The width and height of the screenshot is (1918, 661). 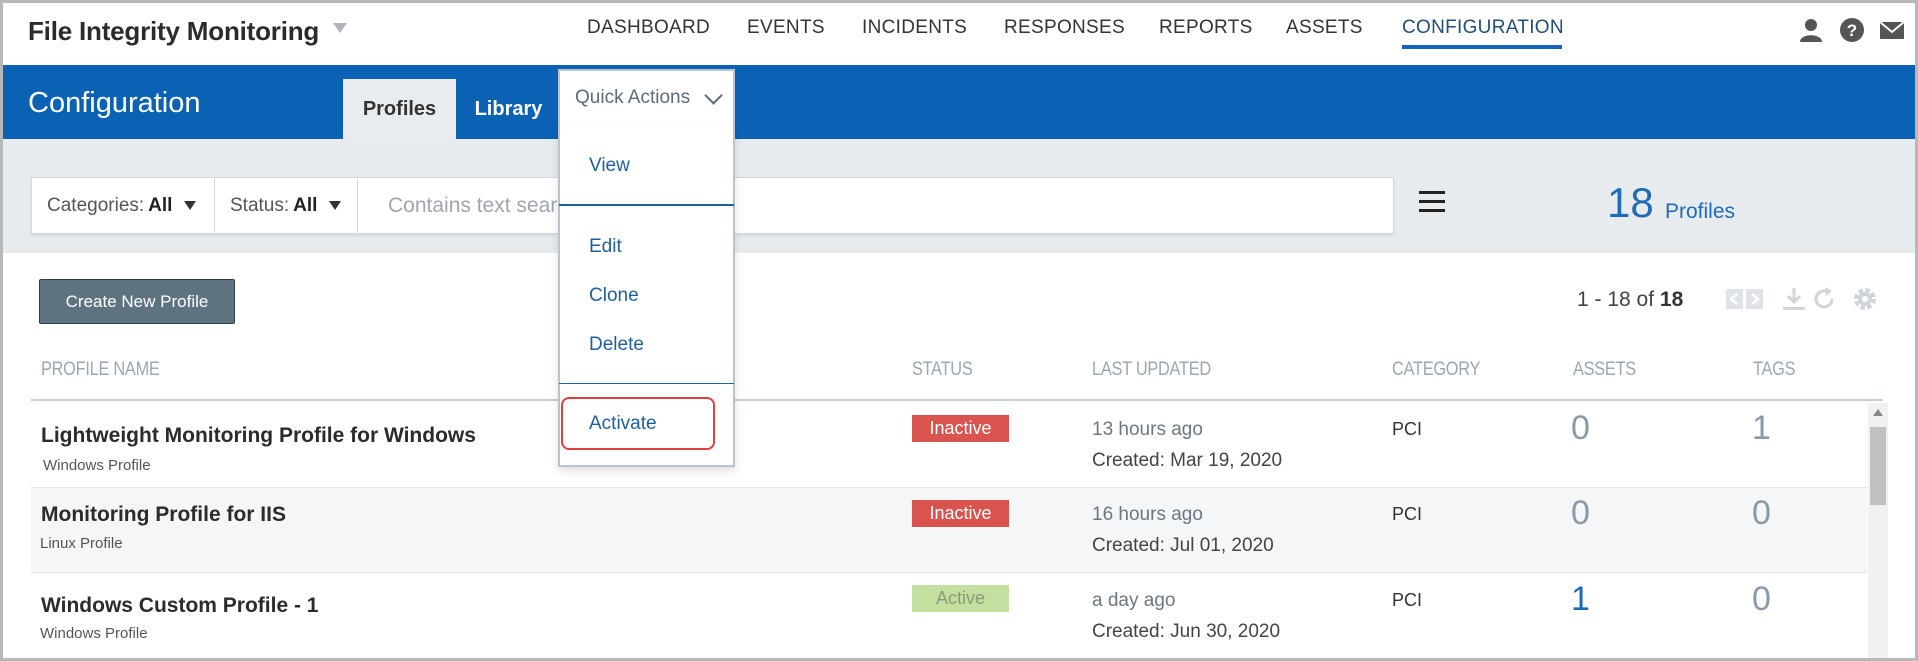 What do you see at coordinates (873, 205) in the screenshot?
I see `search-input` at bounding box center [873, 205].